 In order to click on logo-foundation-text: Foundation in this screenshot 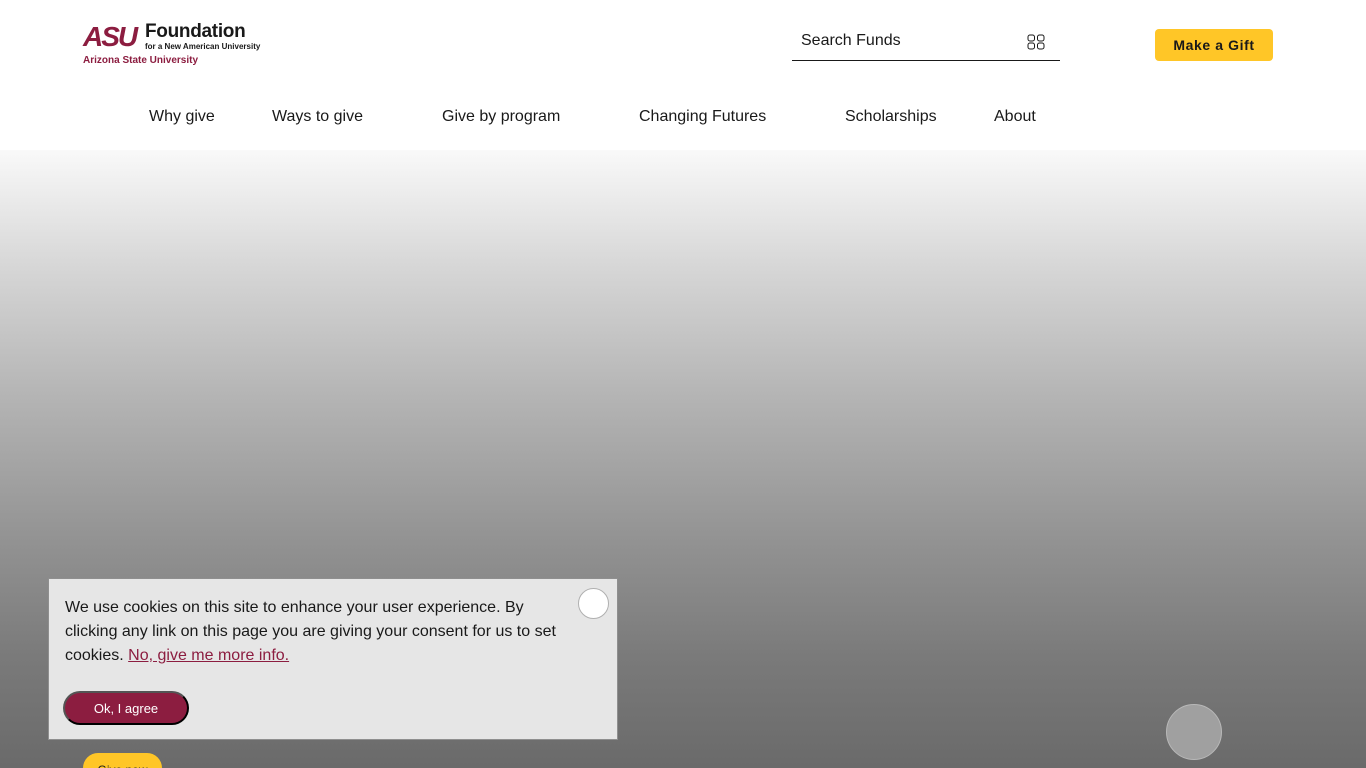, I will do `click(195, 31)`.